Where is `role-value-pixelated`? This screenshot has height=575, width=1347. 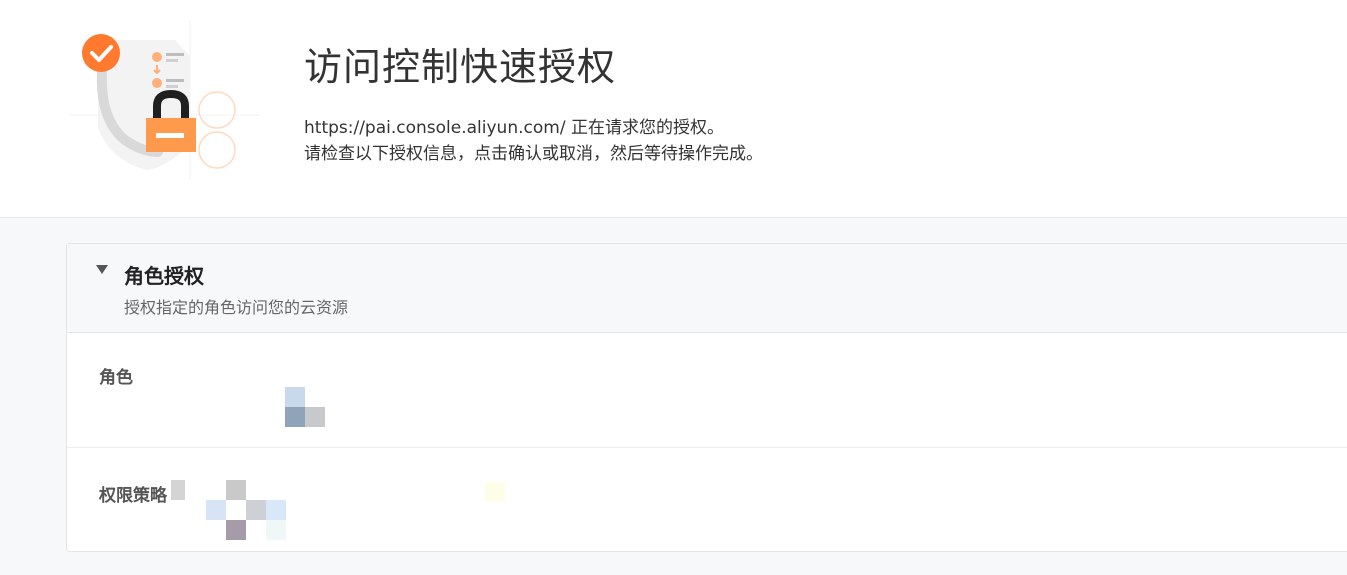
role-value-pixelated is located at coordinates (377, 397).